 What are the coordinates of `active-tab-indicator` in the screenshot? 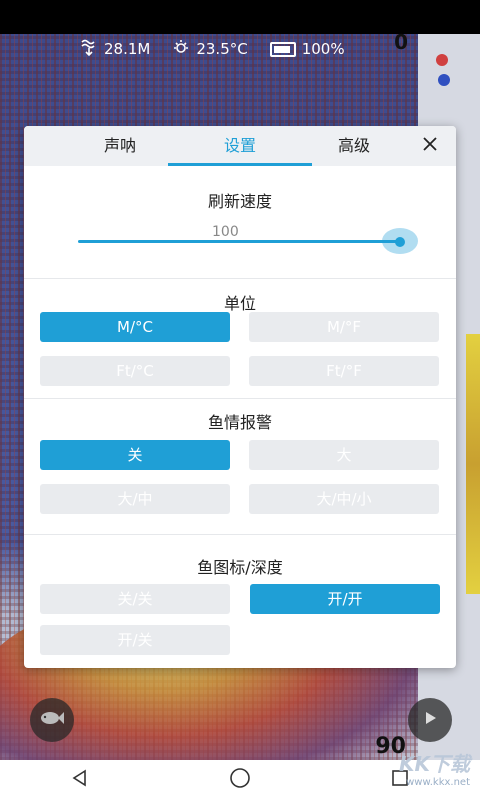 It's located at (240, 164).